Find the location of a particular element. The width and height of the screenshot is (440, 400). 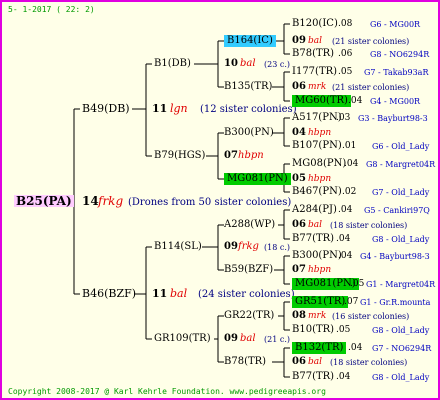

g4-13-info: G1 - Gr.R.mounta is located at coordinates (395, 302).